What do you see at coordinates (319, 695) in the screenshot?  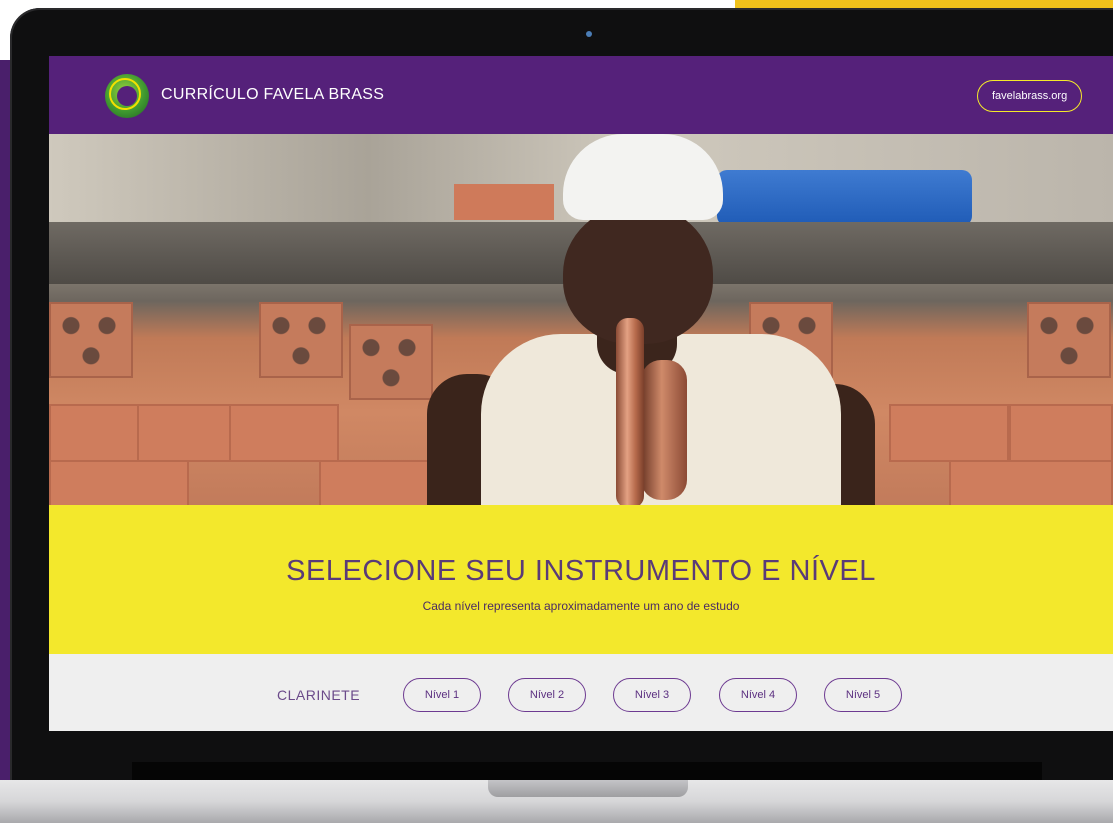 I see `instrument-name: CLARINETE` at bounding box center [319, 695].